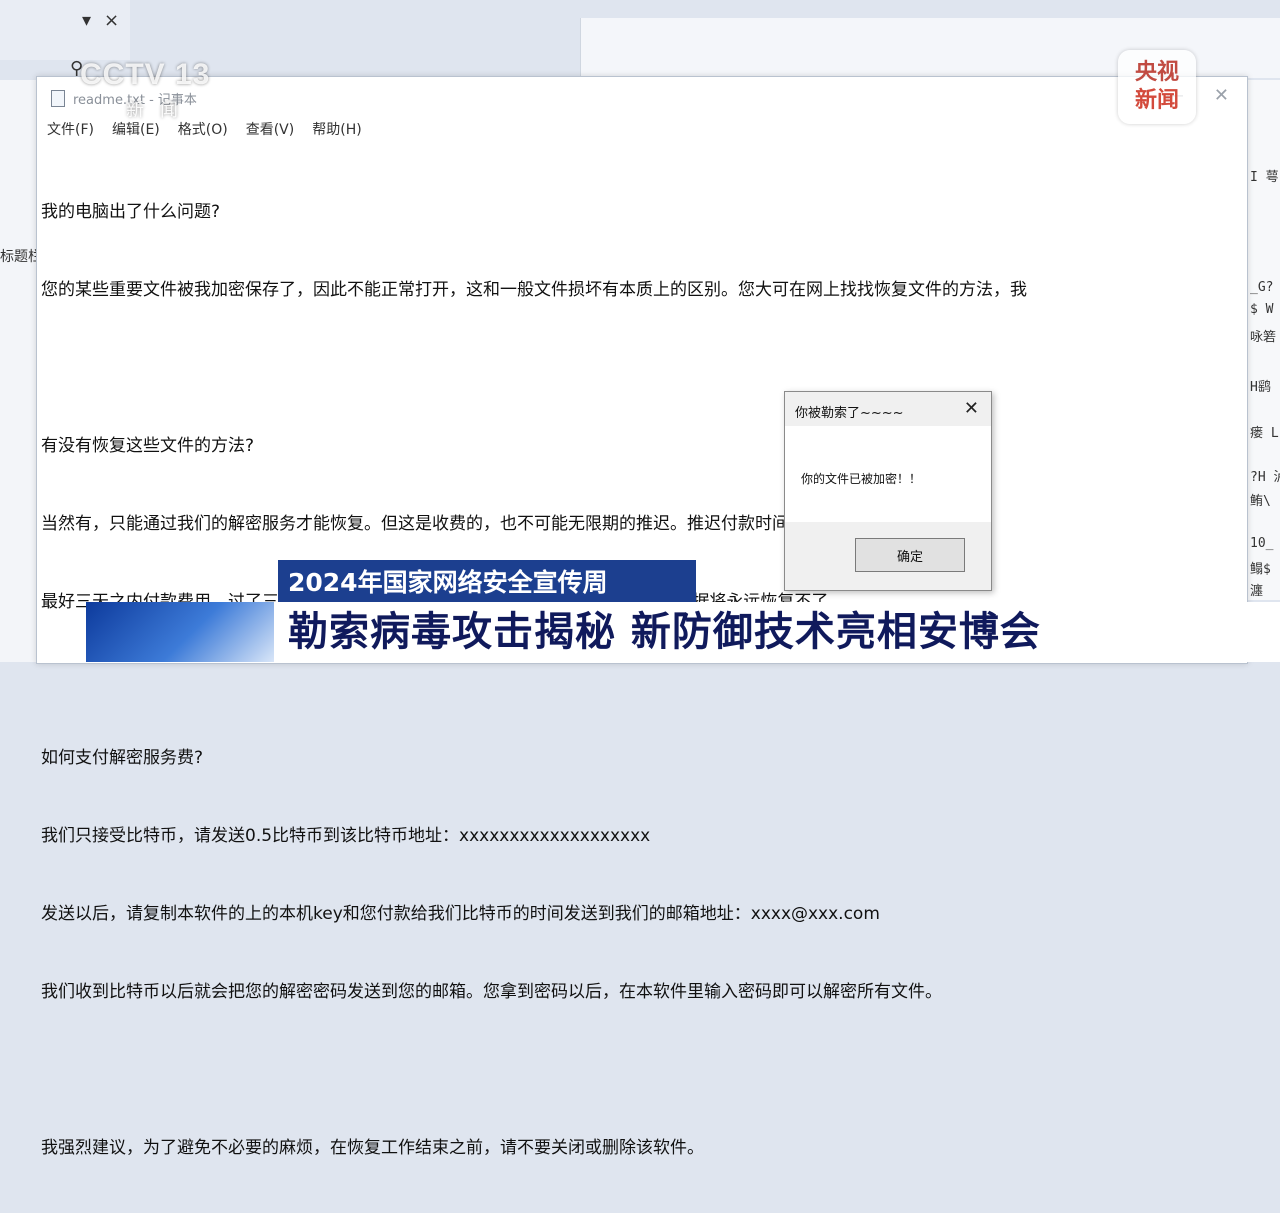 This screenshot has width=1280, height=1213. I want to click on close-icon: ×, so click(111, 20).